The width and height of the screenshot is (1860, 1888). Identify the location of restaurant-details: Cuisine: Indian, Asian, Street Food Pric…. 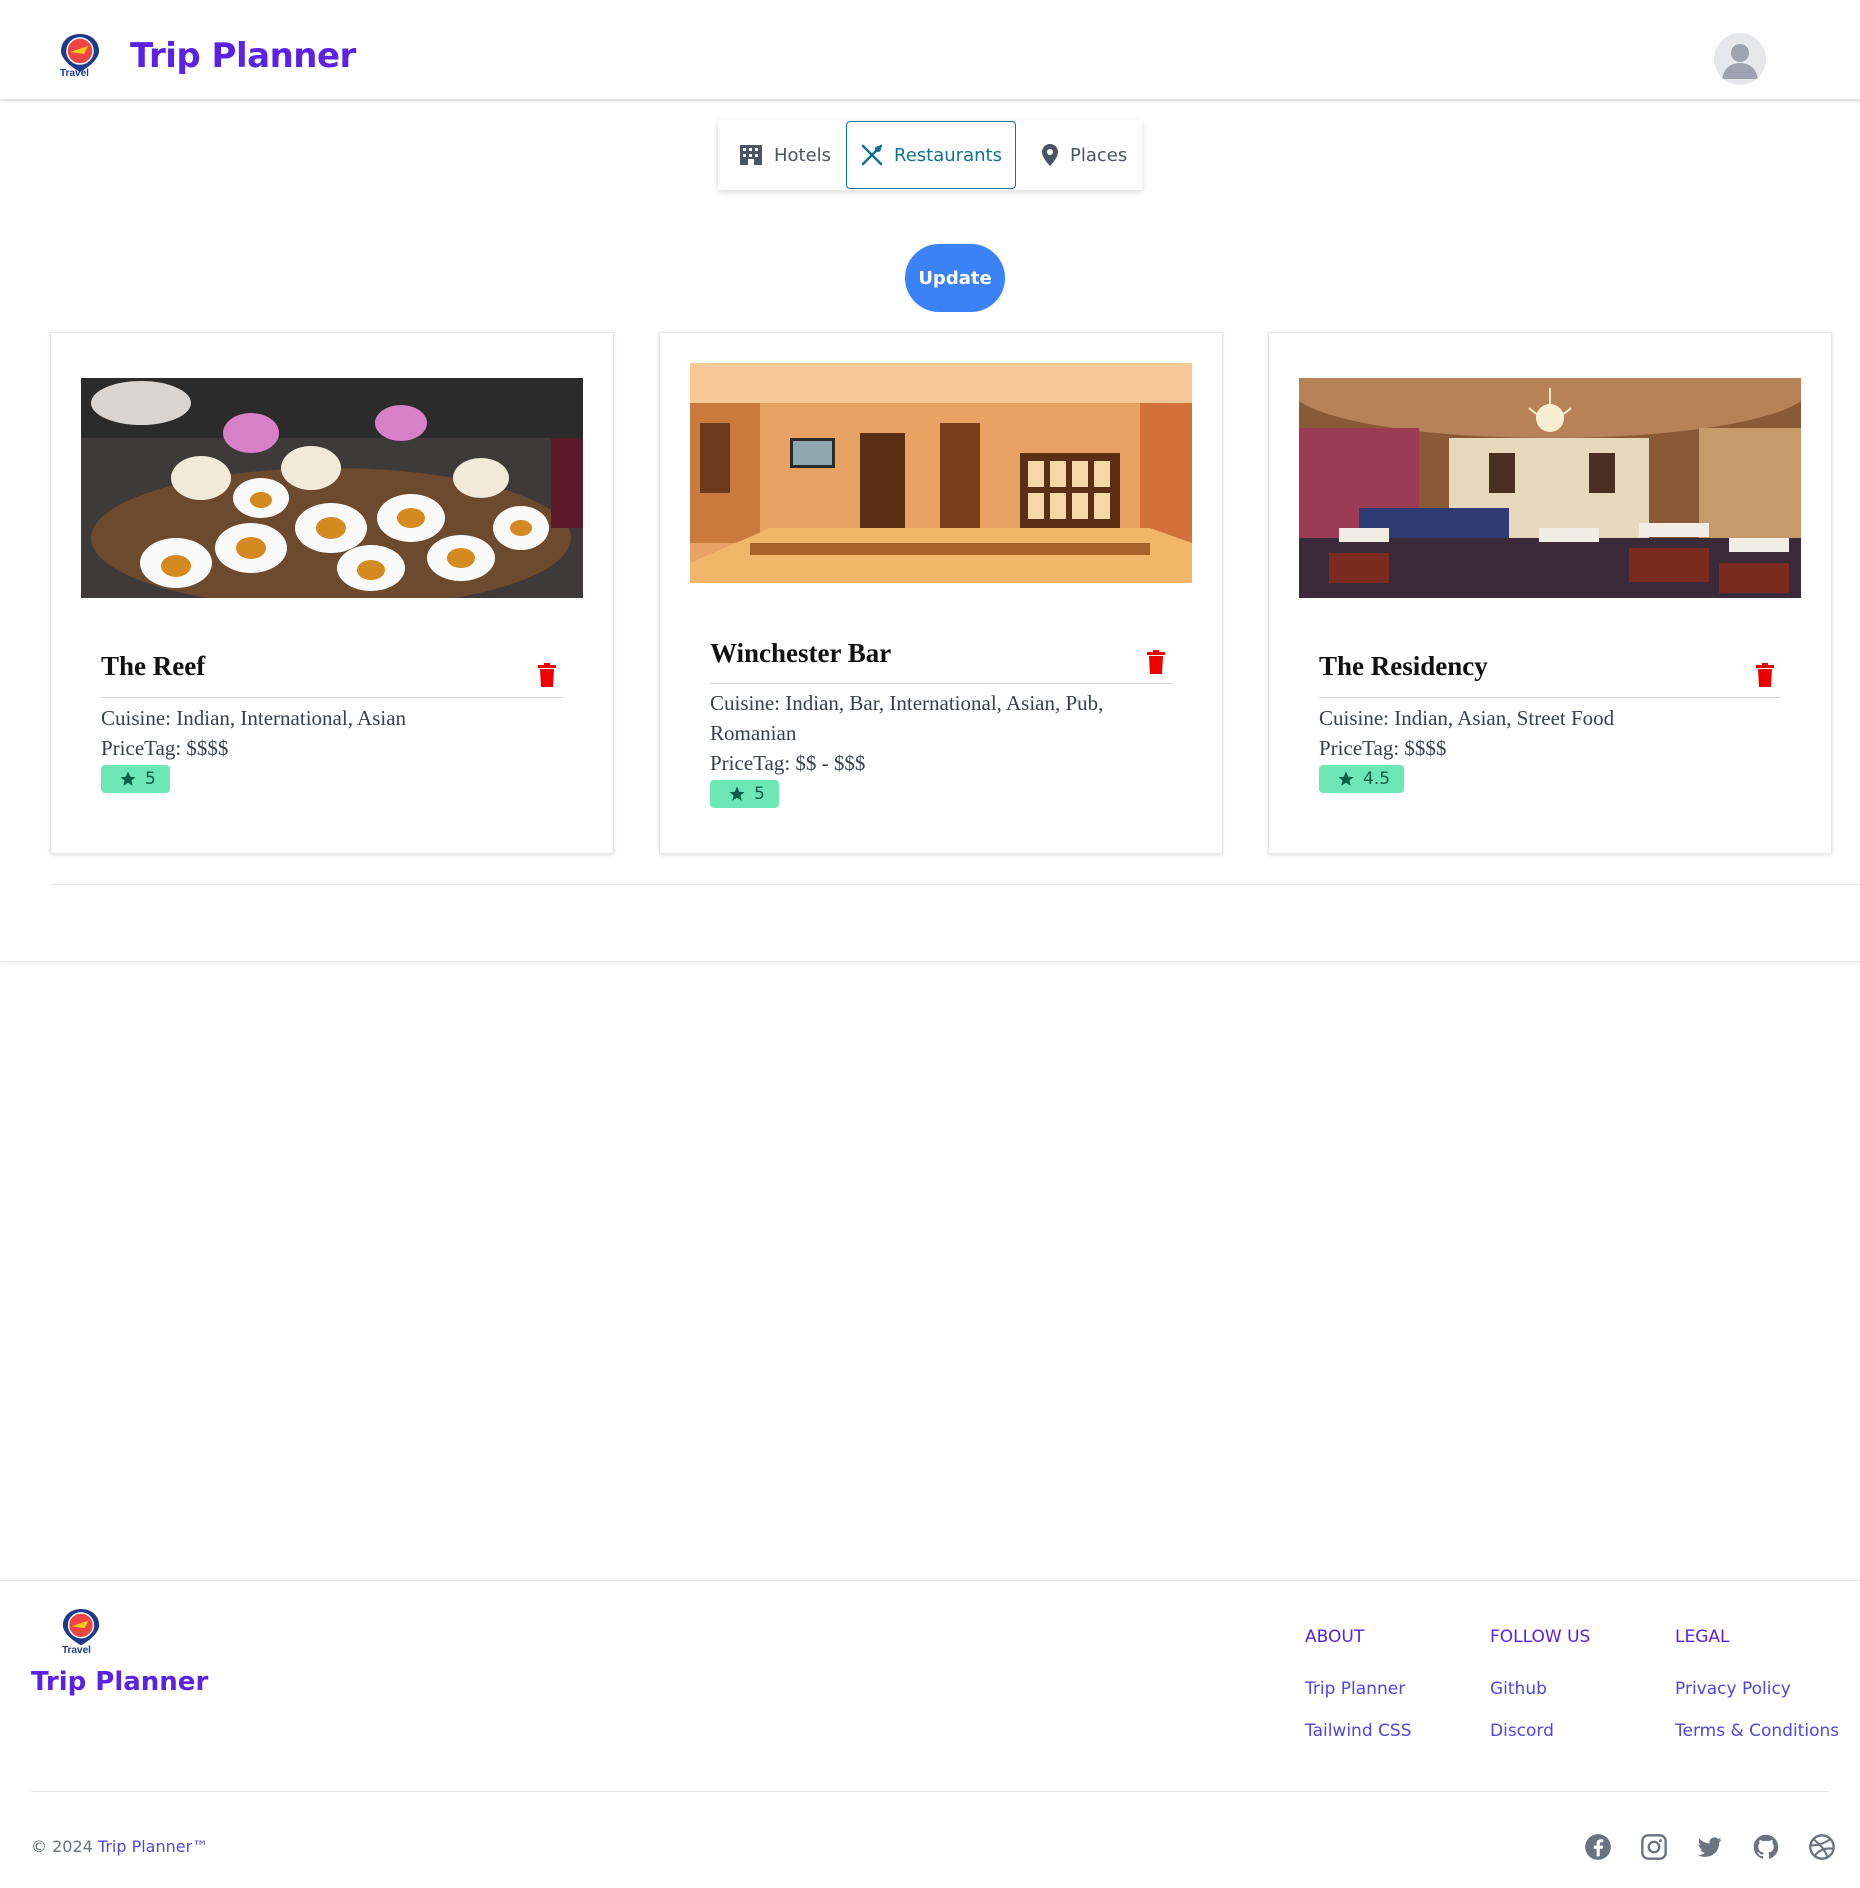
(1539, 749).